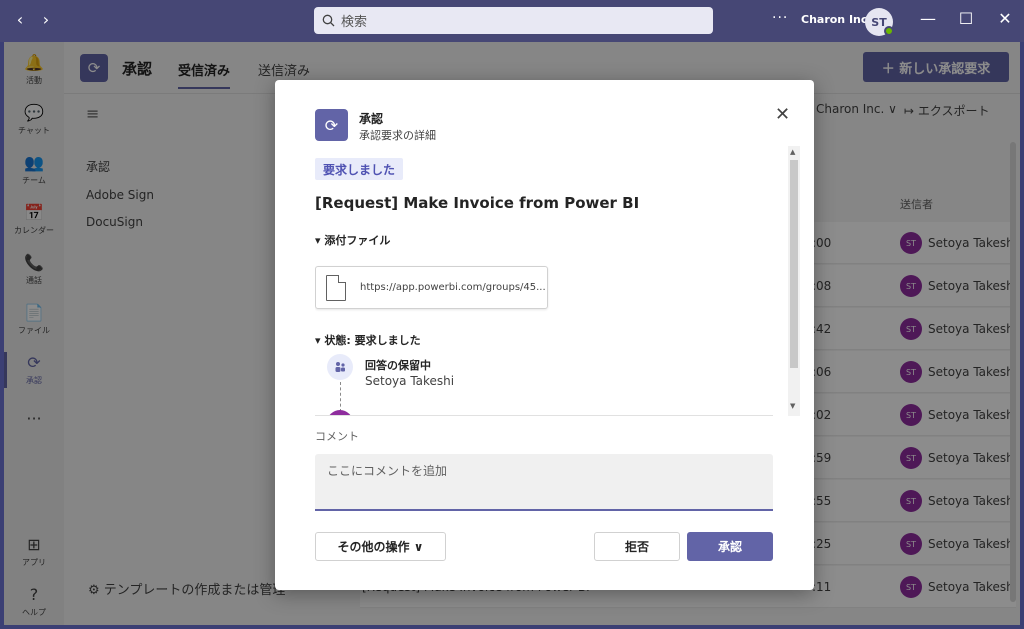 This screenshot has width=1024, height=629. I want to click on comment-input: ここにコメントを追加, so click(544, 482).